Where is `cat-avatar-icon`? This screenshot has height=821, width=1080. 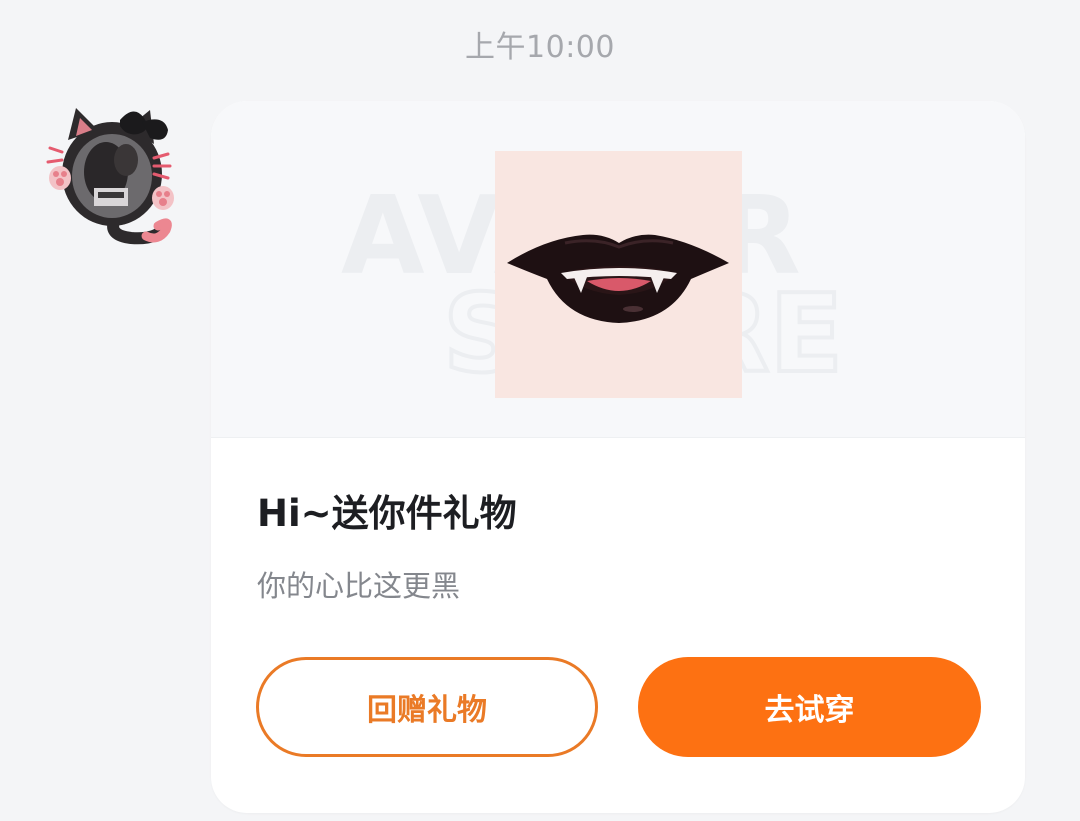 cat-avatar-icon is located at coordinates (110, 176).